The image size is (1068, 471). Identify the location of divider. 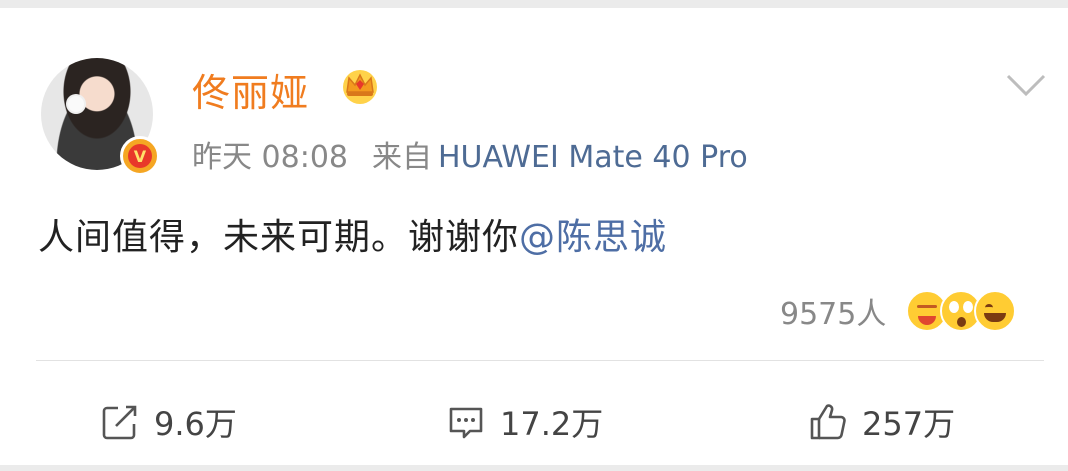
(540, 360).